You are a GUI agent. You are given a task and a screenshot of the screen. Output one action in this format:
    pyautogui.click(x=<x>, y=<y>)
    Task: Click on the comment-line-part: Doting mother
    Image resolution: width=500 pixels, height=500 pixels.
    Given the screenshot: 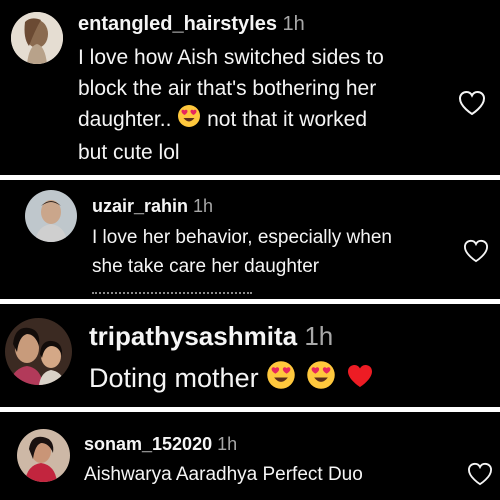 What is the action you would take?
    pyautogui.click(x=178, y=378)
    